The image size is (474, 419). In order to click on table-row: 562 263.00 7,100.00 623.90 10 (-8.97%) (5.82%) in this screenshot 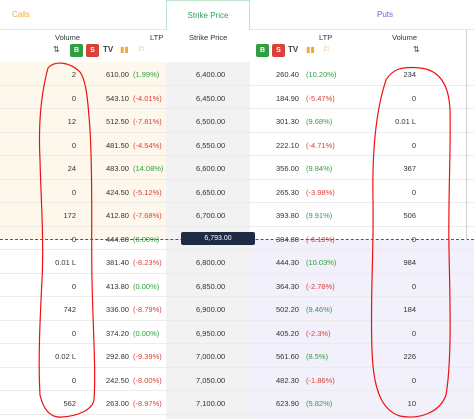, I will do `click(237, 403)`.